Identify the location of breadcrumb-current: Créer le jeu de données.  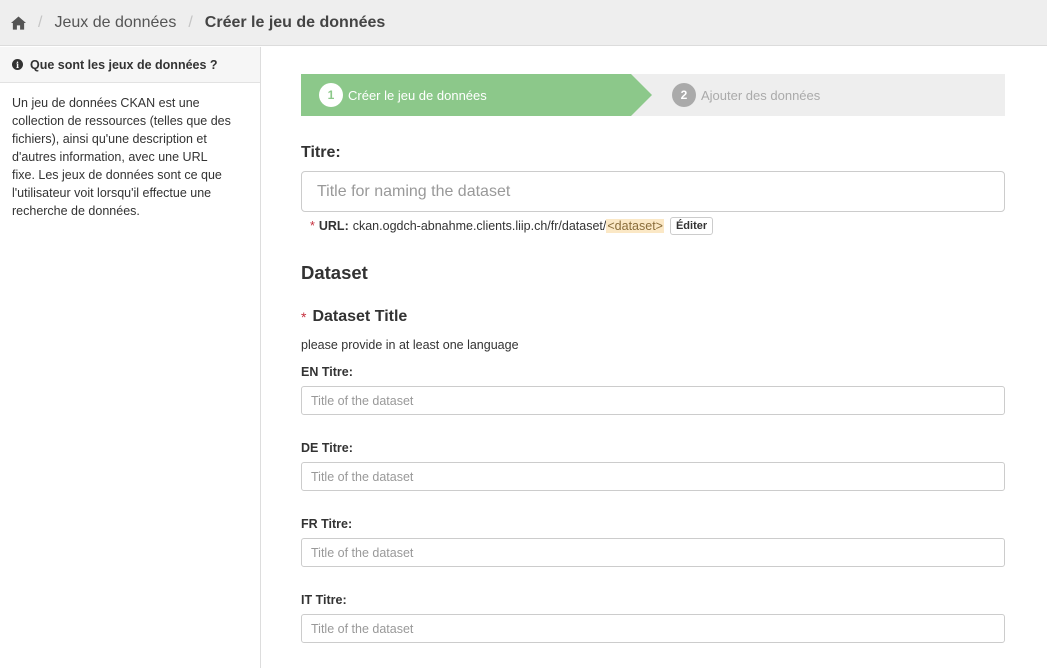
(295, 22).